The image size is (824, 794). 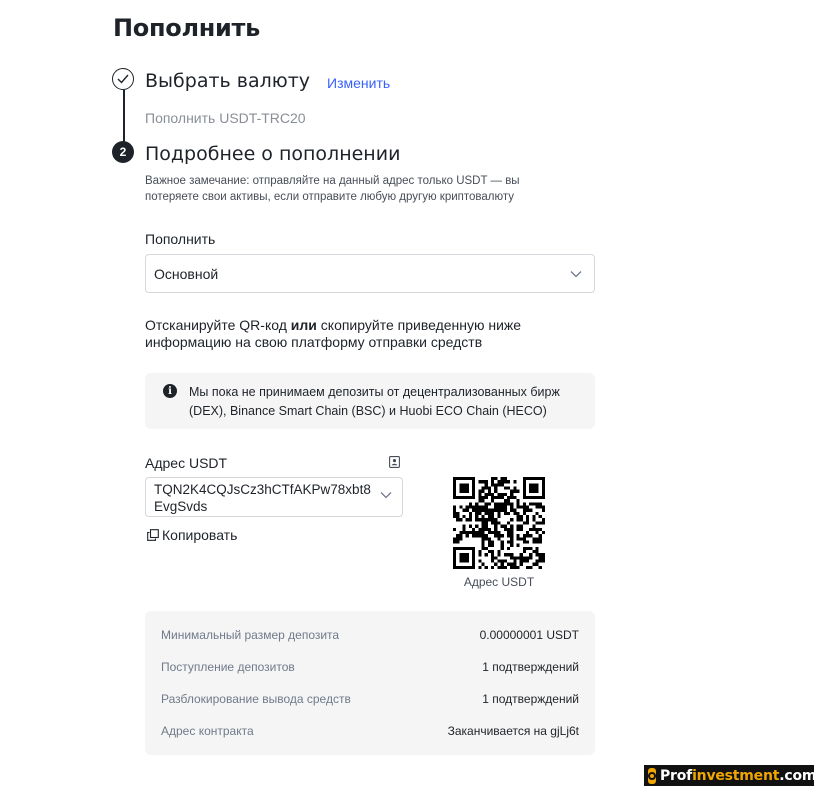 I want to click on step-1-done-indicator, so click(x=123, y=79).